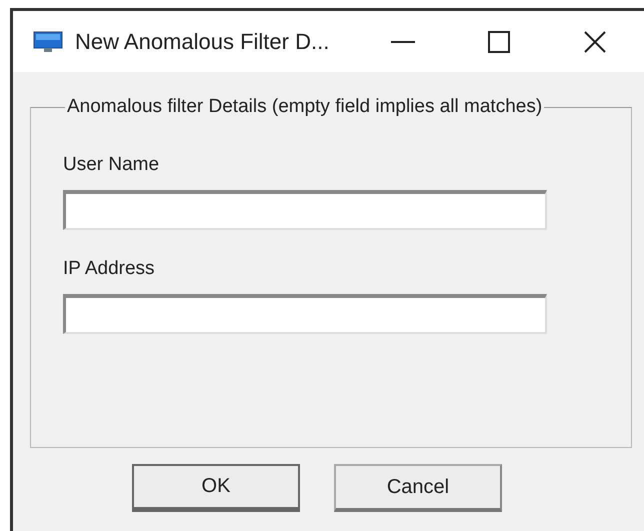 The image size is (644, 531). What do you see at coordinates (109, 269) in the screenshot?
I see `field-label: IP Address` at bounding box center [109, 269].